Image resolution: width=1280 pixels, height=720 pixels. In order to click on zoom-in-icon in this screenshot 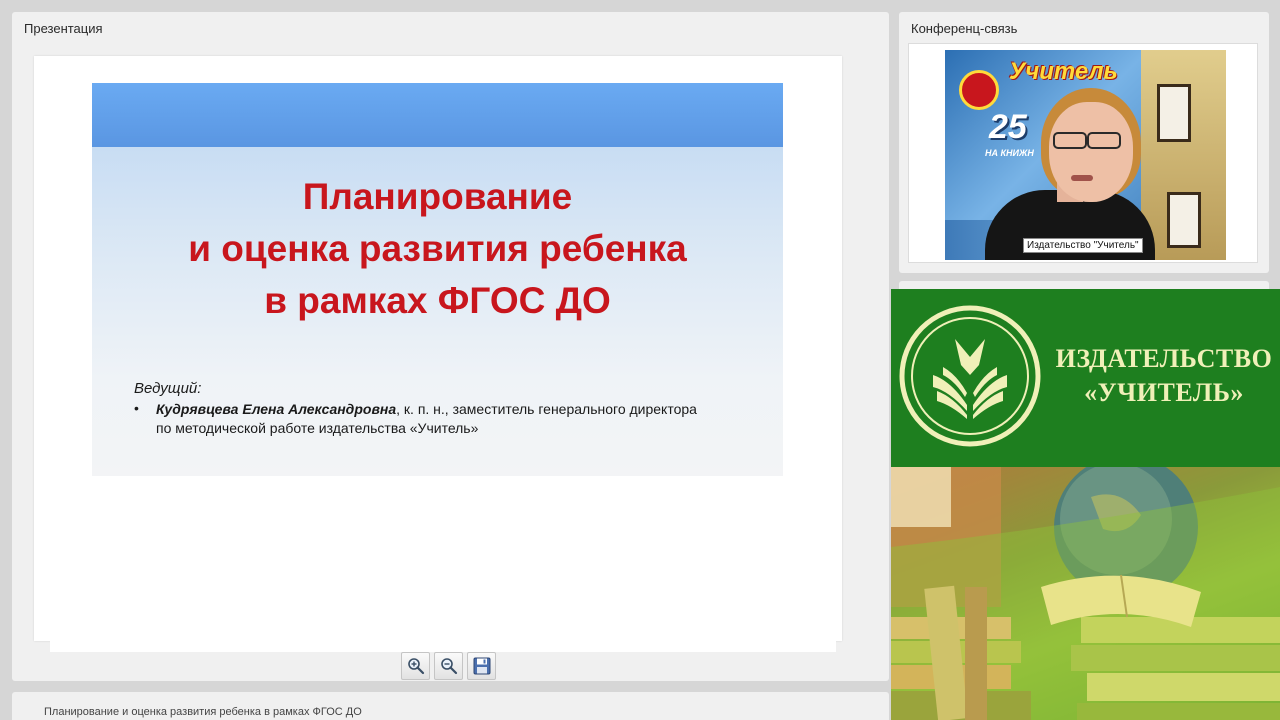, I will do `click(415, 666)`.